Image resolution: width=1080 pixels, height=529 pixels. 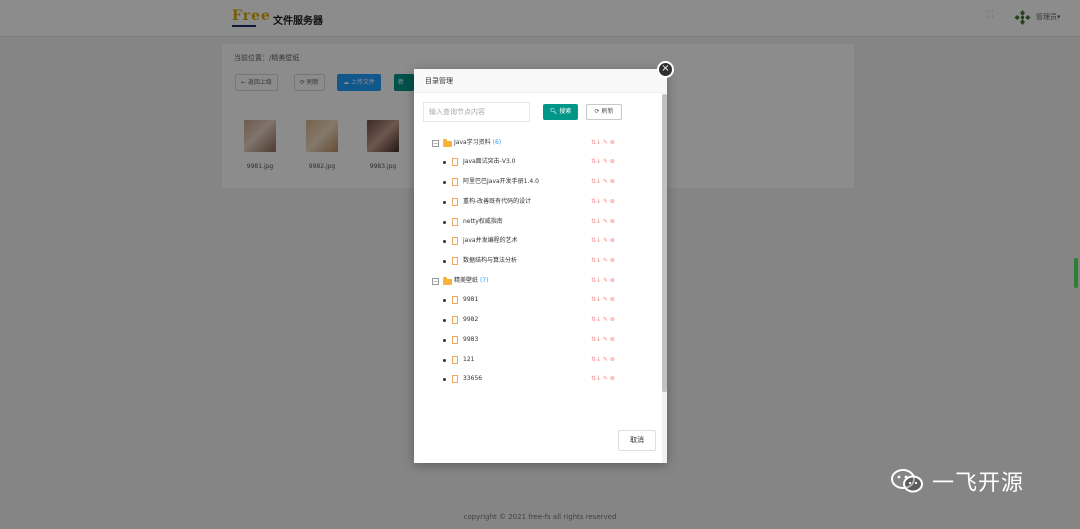 What do you see at coordinates (489, 162) in the screenshot?
I see `tree-file: Java面试突击-V3.0` at bounding box center [489, 162].